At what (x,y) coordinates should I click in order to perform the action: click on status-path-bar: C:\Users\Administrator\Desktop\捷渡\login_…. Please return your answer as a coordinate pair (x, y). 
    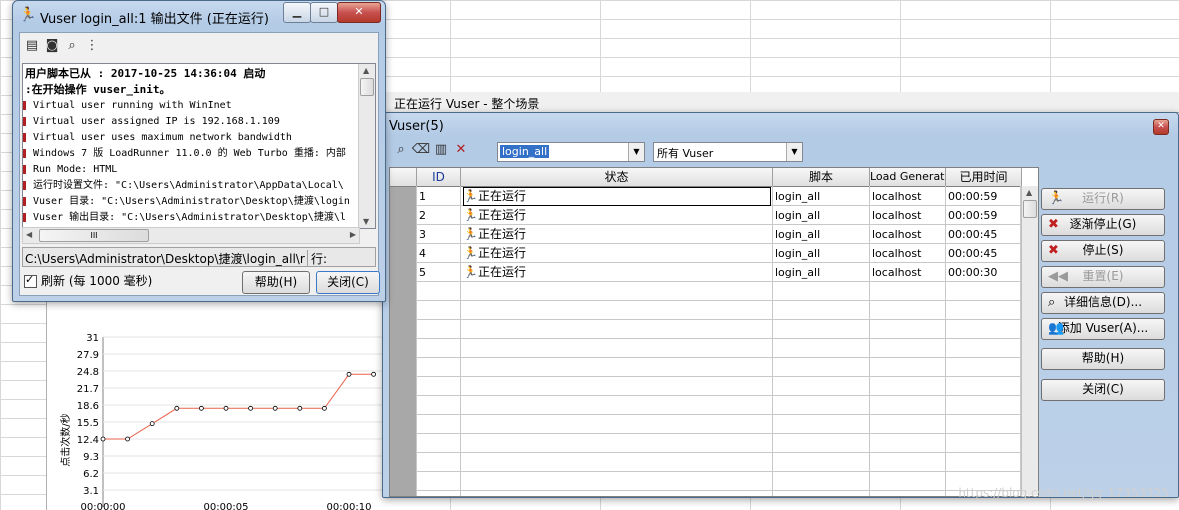
    Looking at the image, I should click on (199, 257).